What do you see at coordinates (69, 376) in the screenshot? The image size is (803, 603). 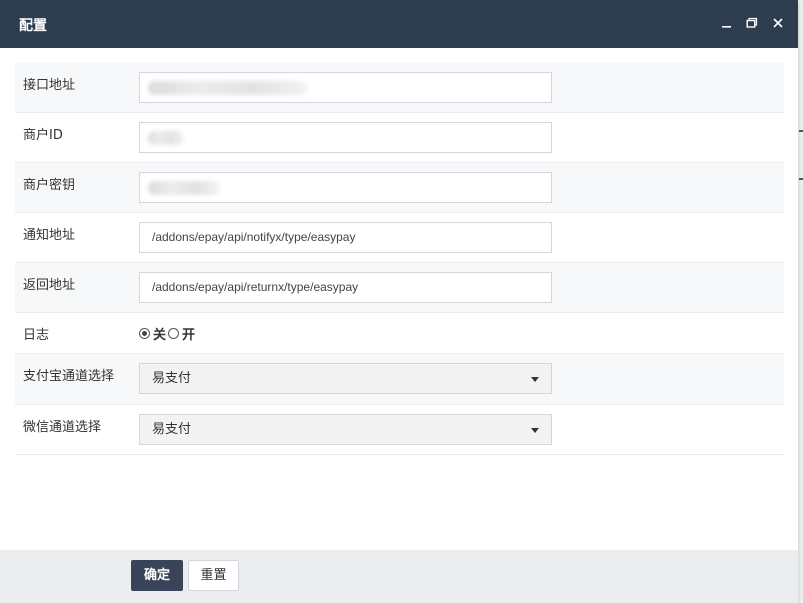 I see `alipay-channel-label: 支付宝通道选择` at bounding box center [69, 376].